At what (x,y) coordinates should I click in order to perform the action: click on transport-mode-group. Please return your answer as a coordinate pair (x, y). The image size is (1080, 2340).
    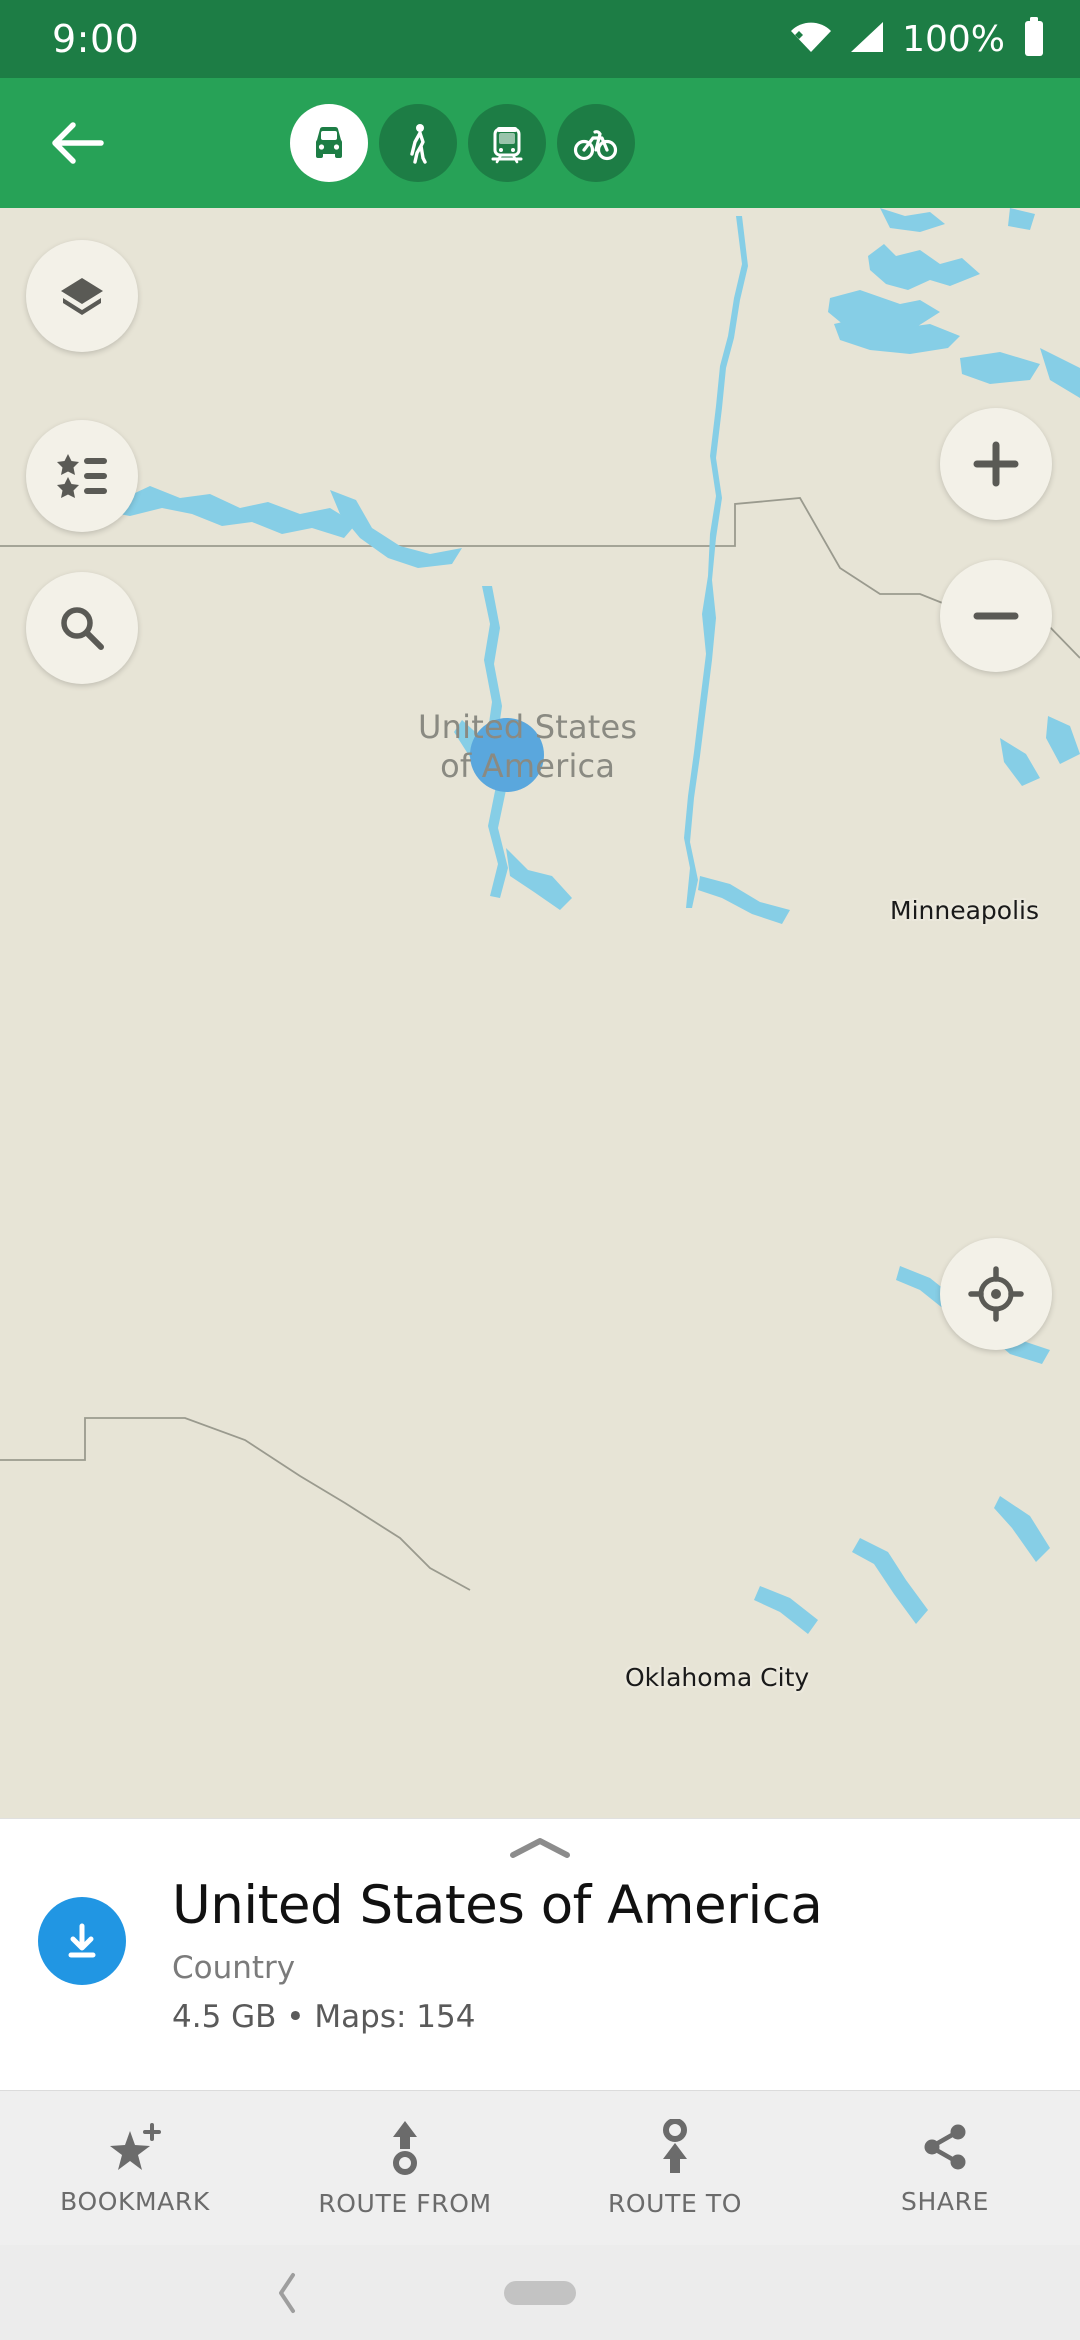
    Looking at the image, I should click on (462, 143).